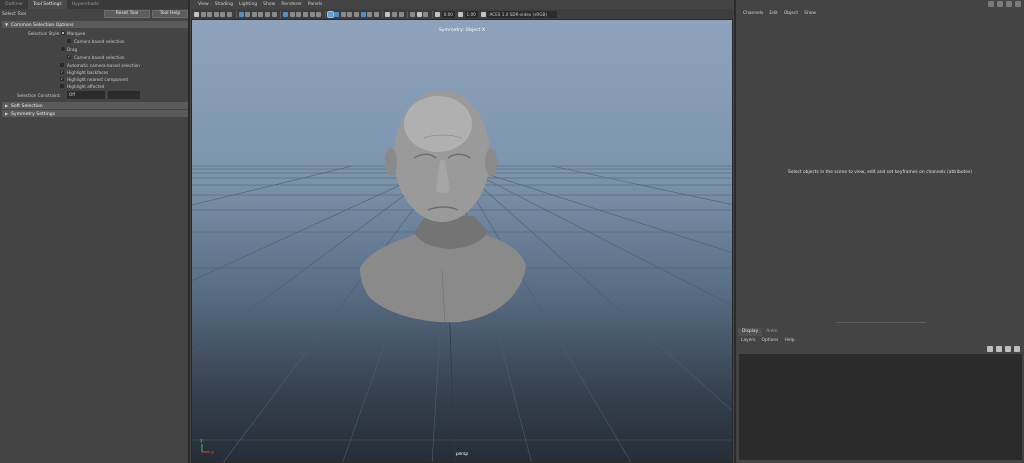  I want to click on hardware-fog-icon, so click(401, 14).